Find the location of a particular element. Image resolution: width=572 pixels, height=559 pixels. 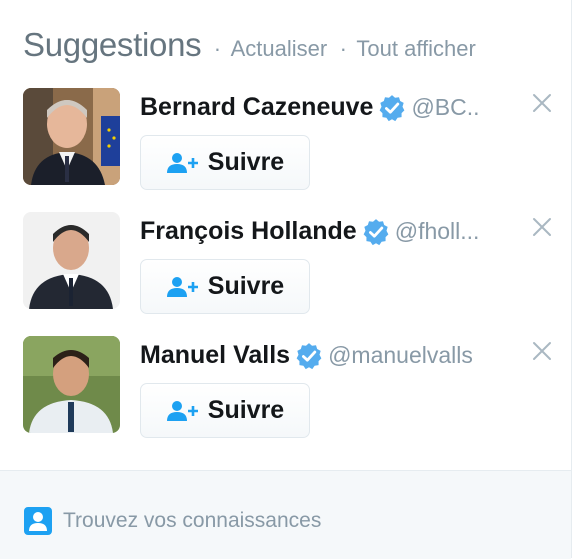

view-all-link: Tout afficher is located at coordinates (415, 48).